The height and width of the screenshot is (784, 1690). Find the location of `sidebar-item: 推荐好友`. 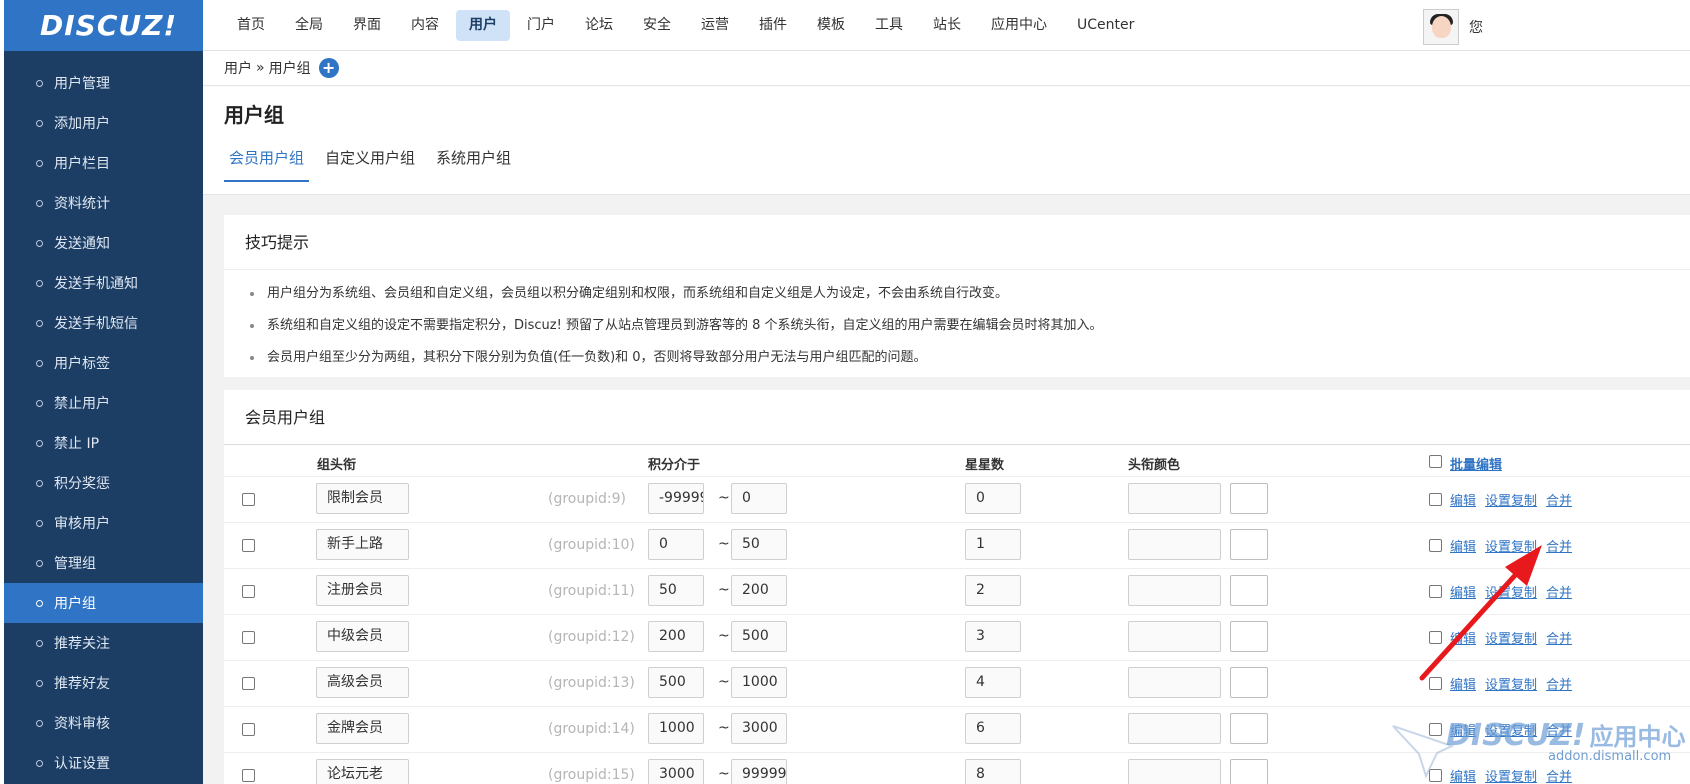

sidebar-item: 推荐好友 is located at coordinates (103, 683).